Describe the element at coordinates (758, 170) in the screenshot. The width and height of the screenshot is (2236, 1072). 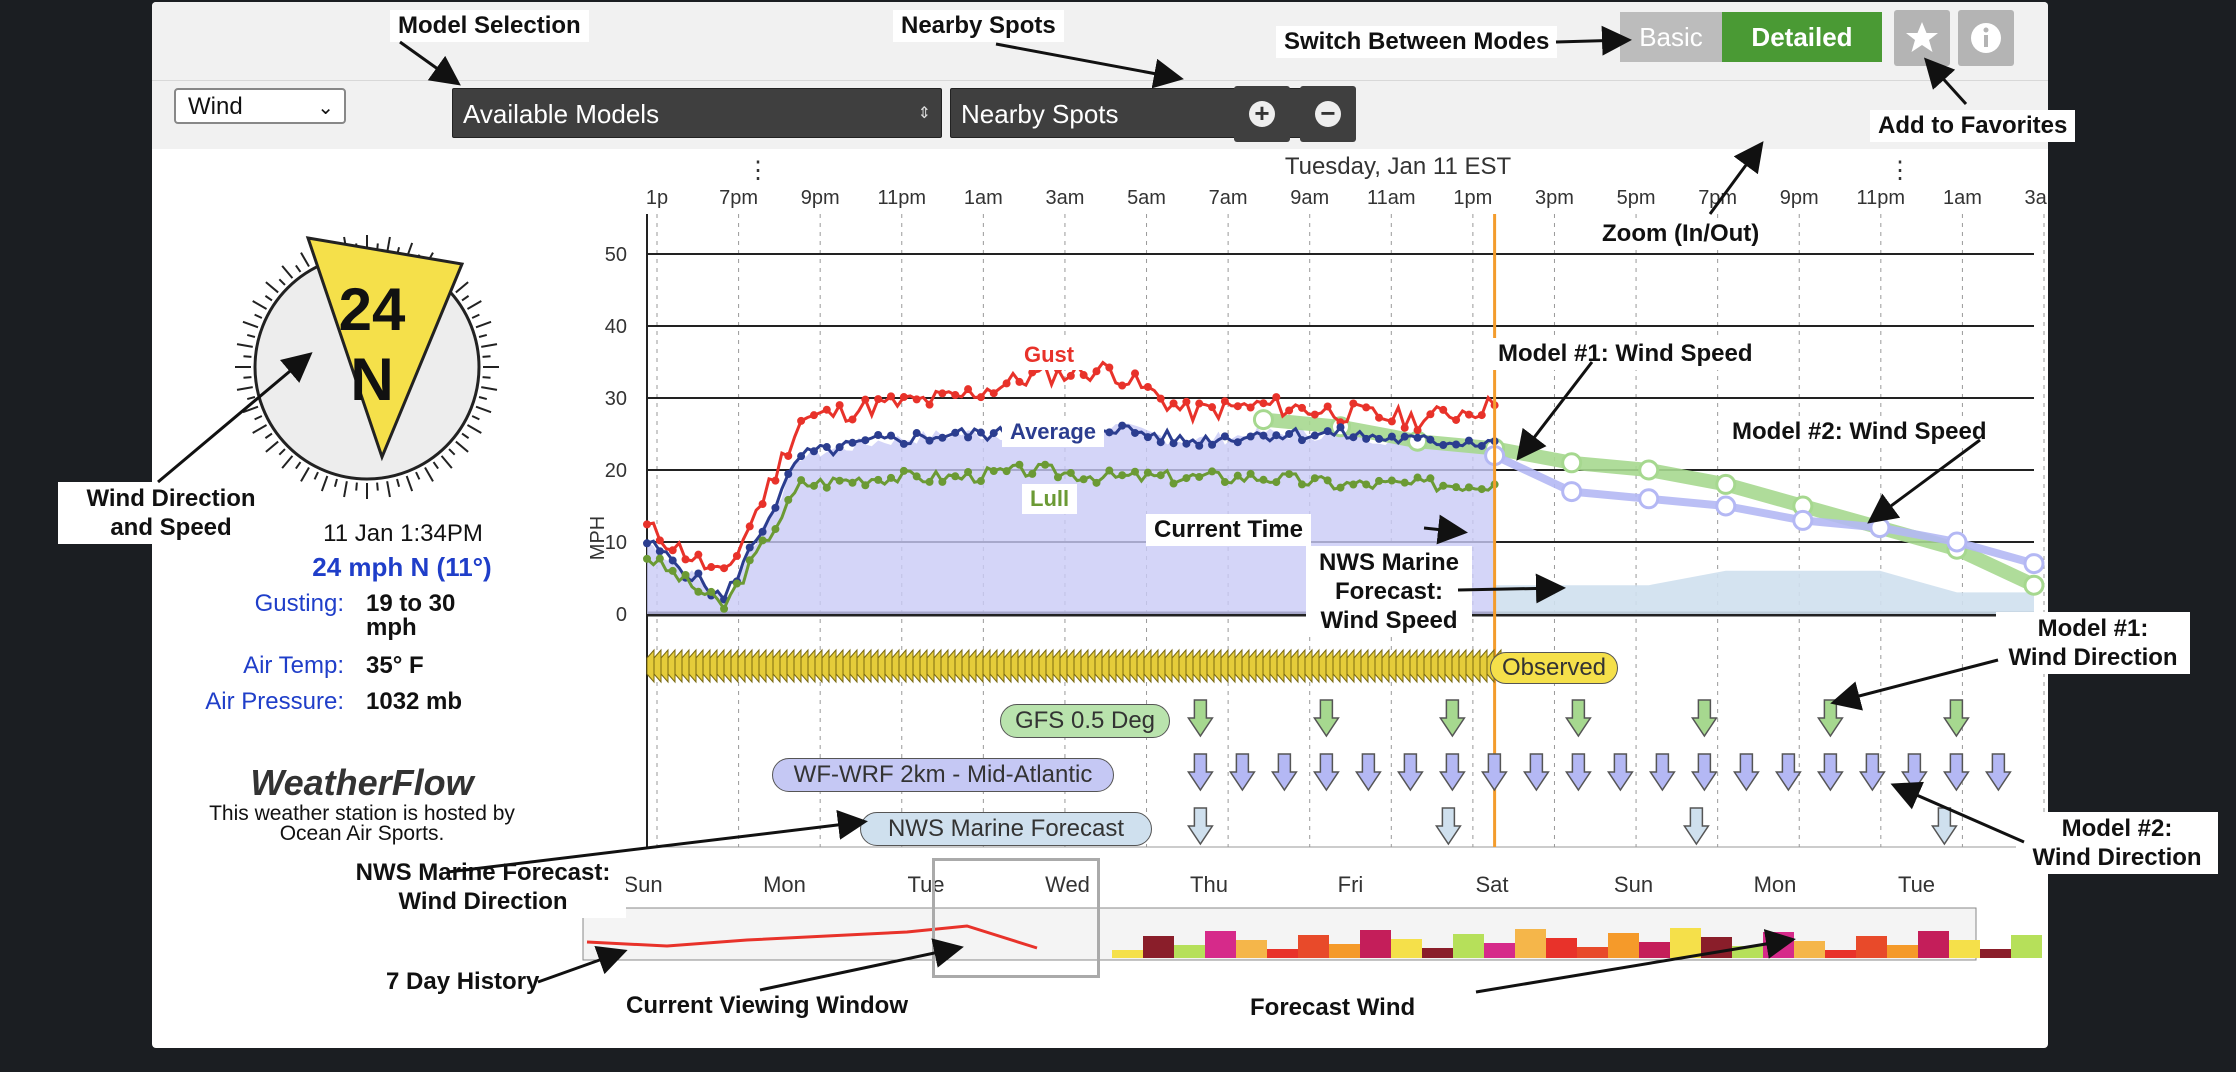
I see `ellipsis-icon: ⋮` at that location.